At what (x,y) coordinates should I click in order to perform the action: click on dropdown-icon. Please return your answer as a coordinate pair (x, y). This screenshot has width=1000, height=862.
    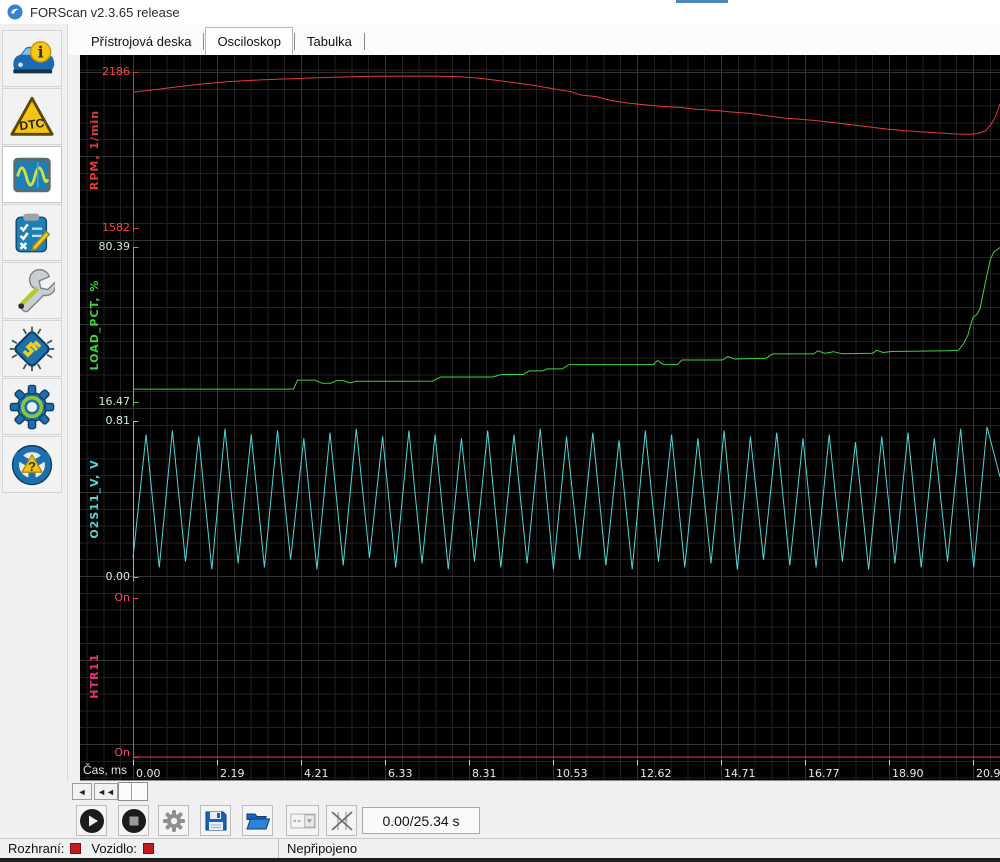
    Looking at the image, I should click on (302, 820).